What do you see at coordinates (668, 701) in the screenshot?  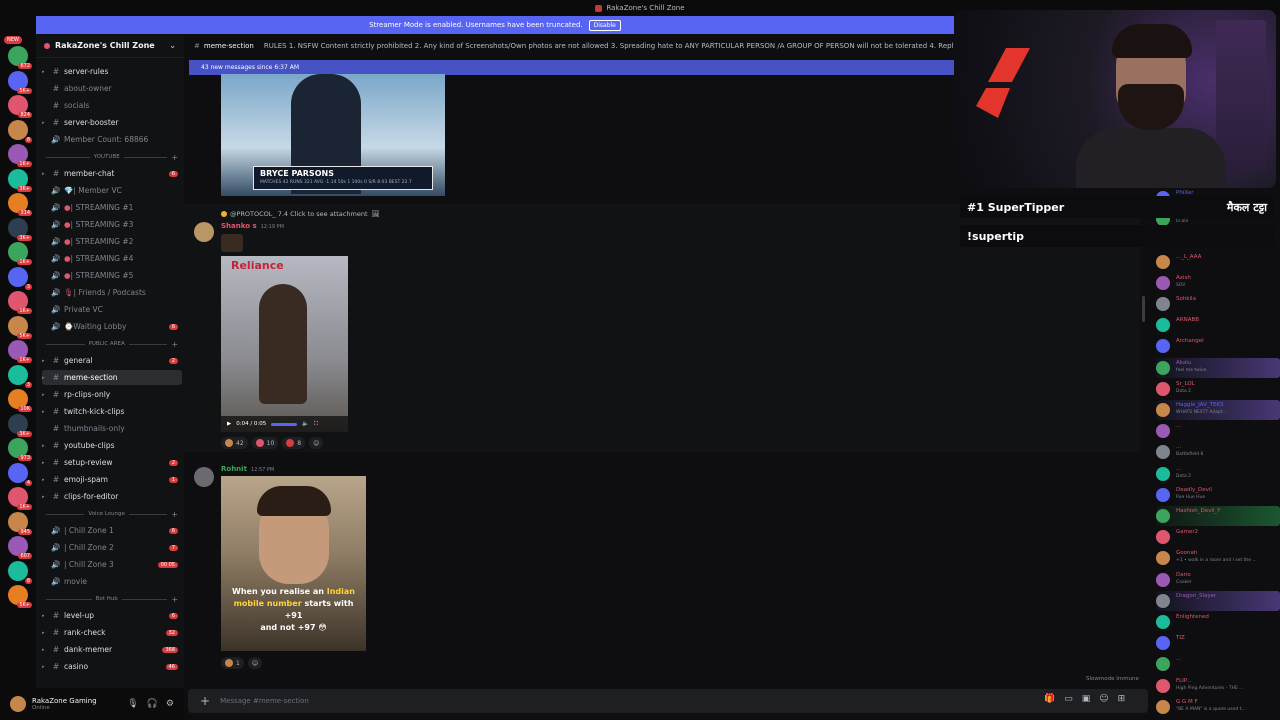 I see `message-composer: + Message #meme-section` at bounding box center [668, 701].